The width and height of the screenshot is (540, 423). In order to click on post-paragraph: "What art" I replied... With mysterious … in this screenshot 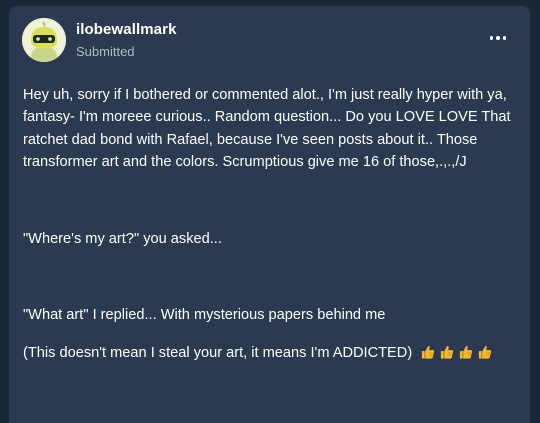, I will do `click(204, 315)`.